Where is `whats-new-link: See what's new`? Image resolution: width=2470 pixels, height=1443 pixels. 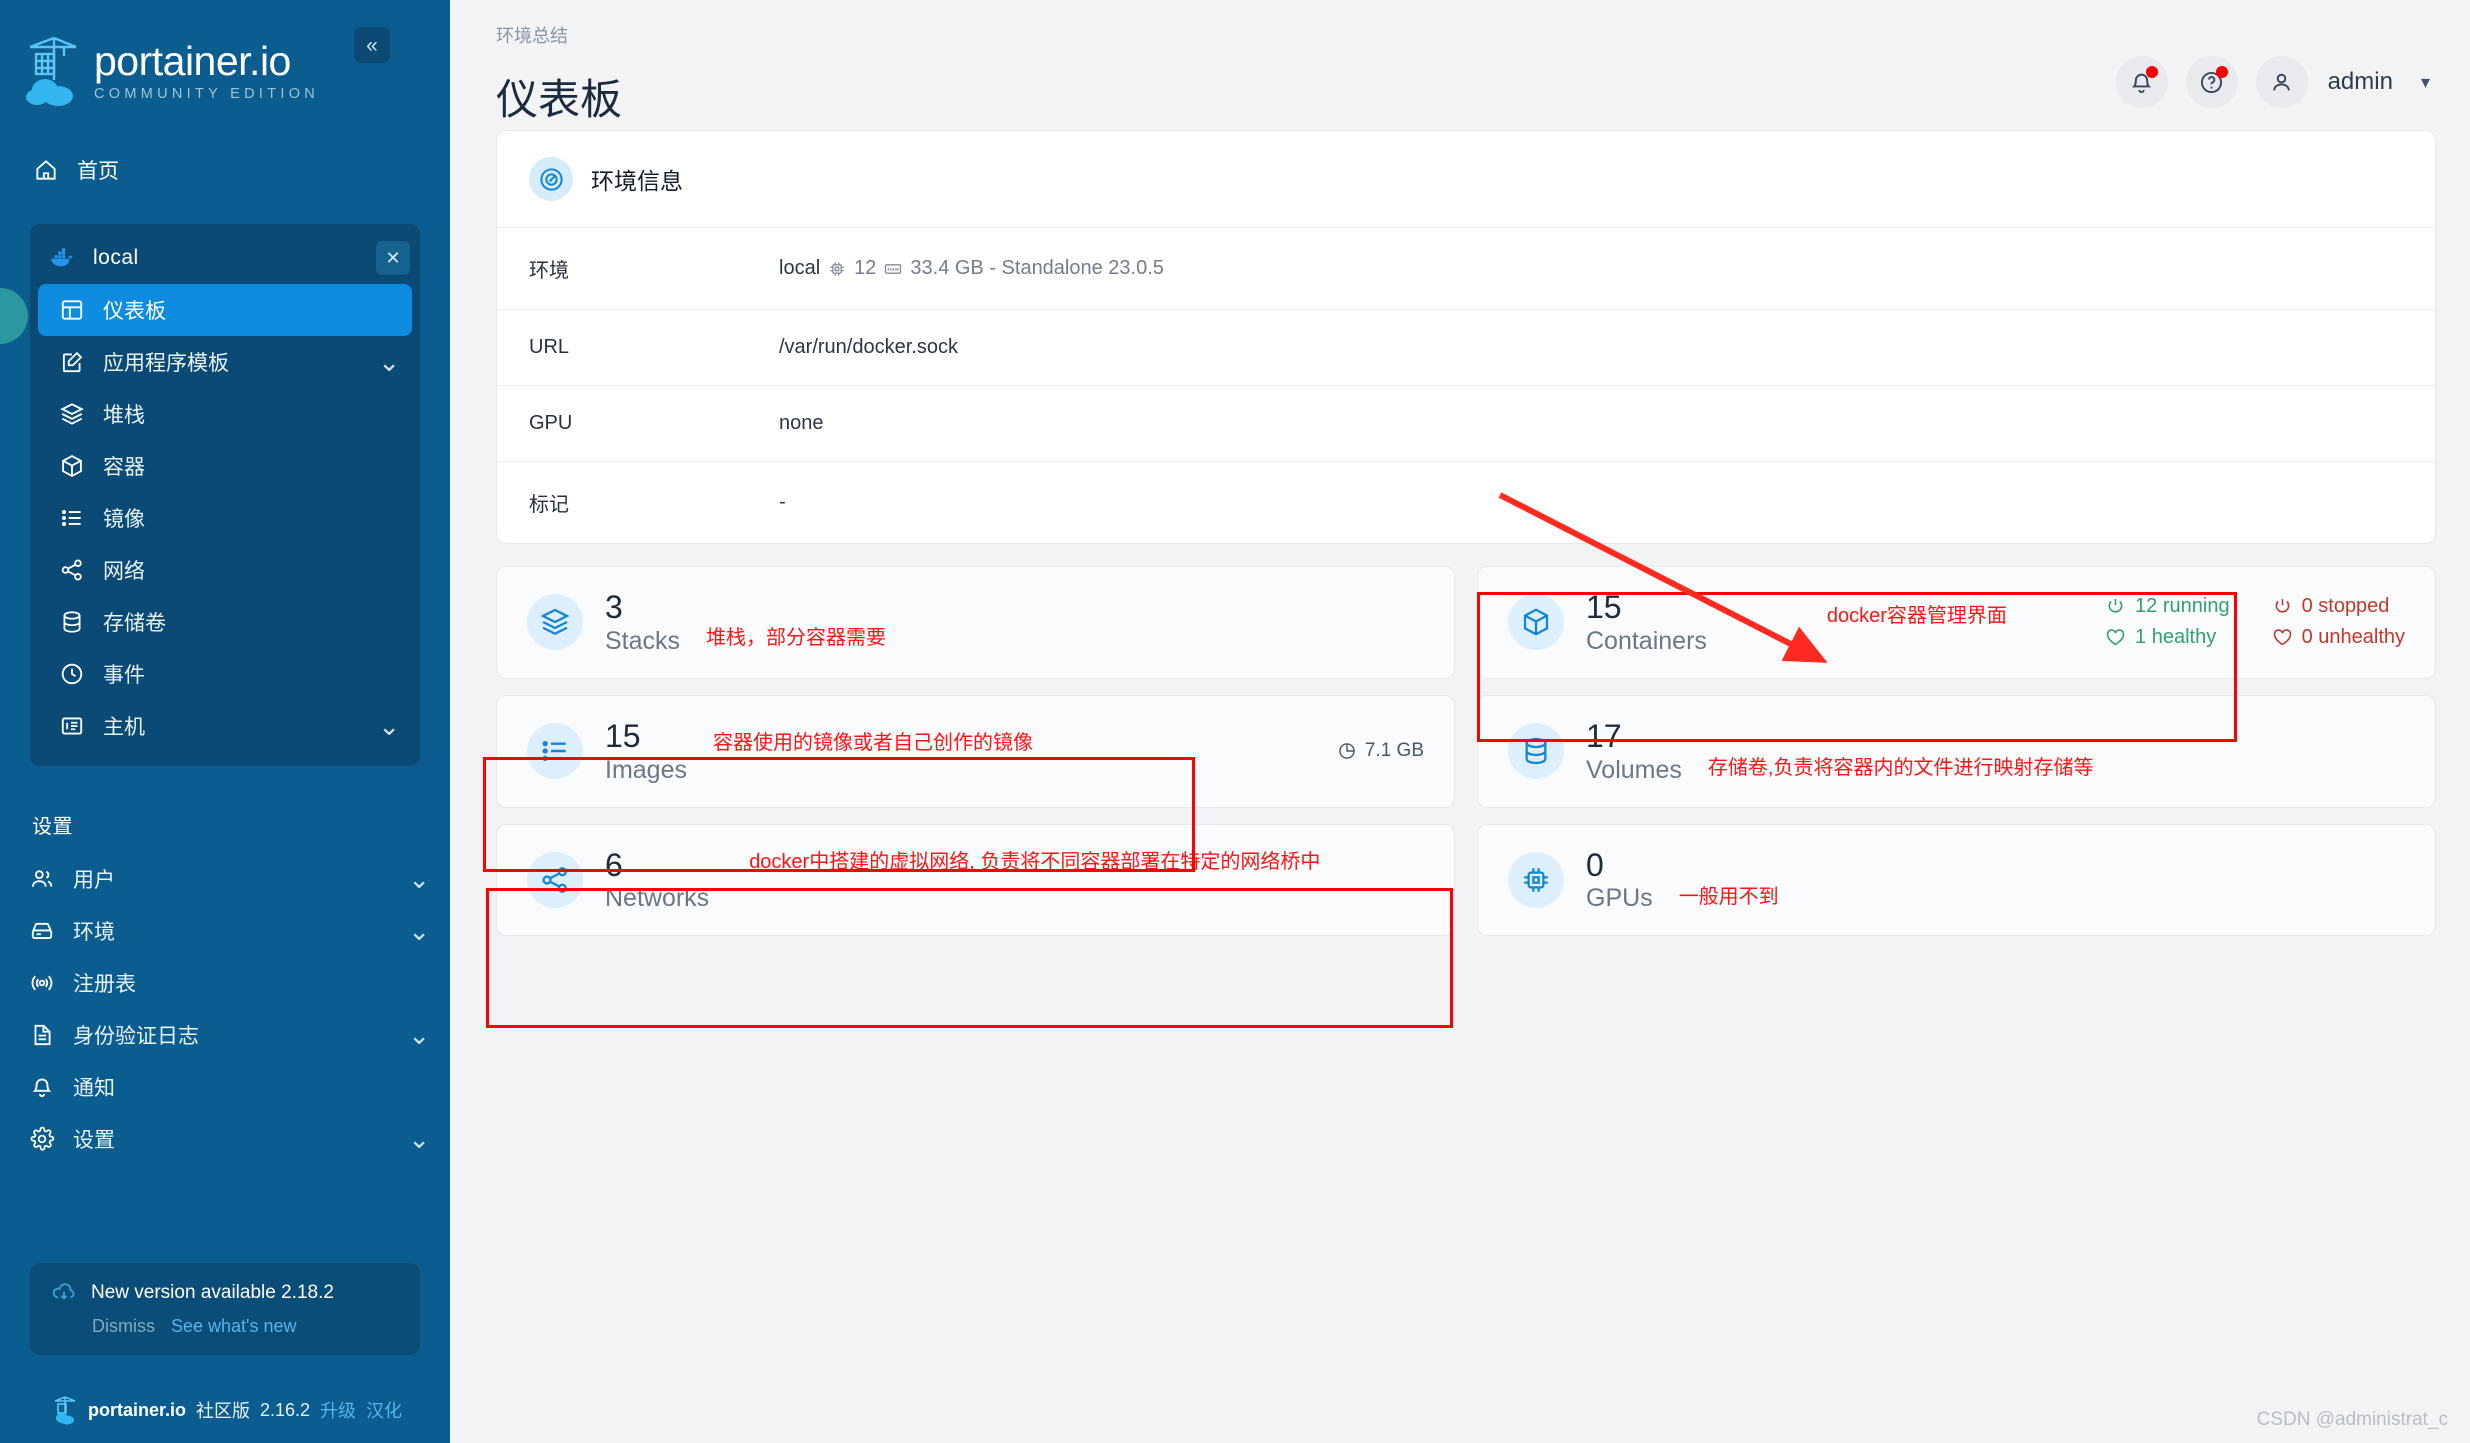 whats-new-link: See what's new is located at coordinates (234, 1326).